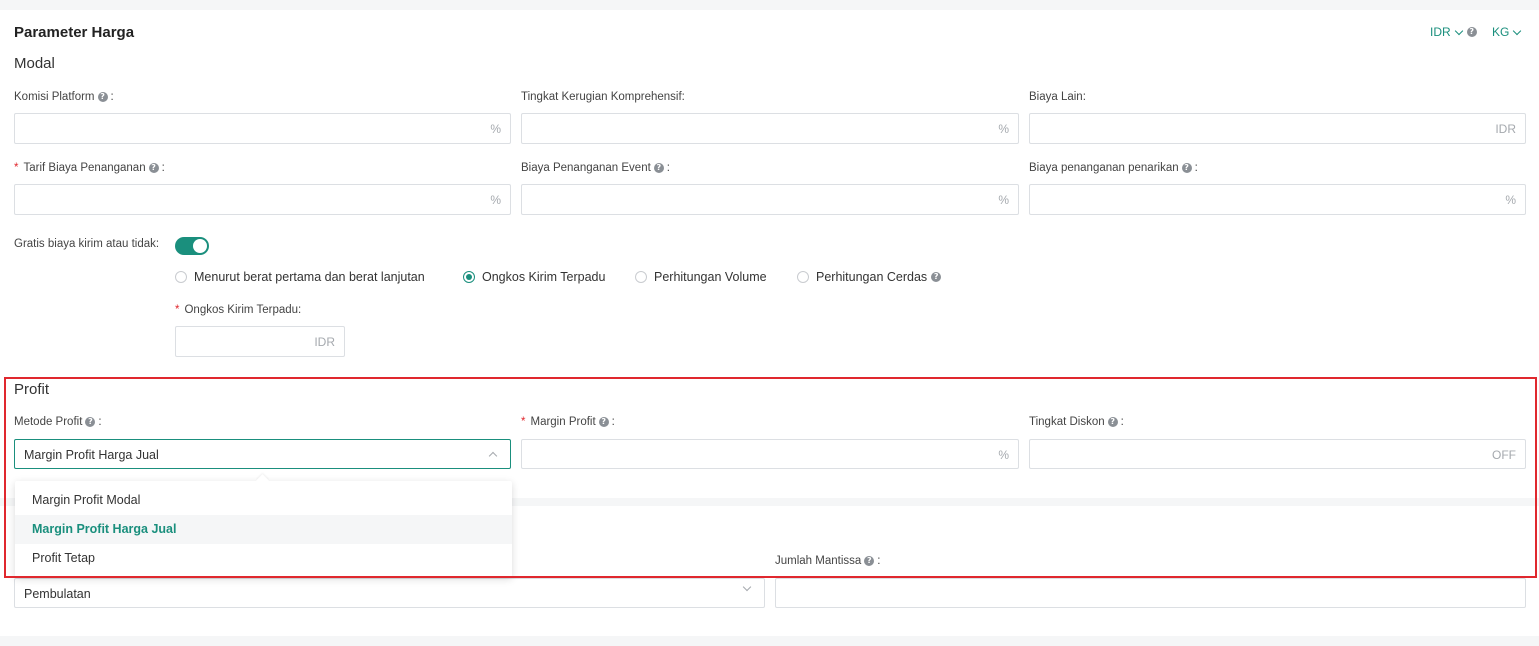 The image size is (1539, 646). What do you see at coordinates (603, 97) in the screenshot?
I see `tingkat-kerugian-label: Tingkat Kerugian Komprehensif:` at bounding box center [603, 97].